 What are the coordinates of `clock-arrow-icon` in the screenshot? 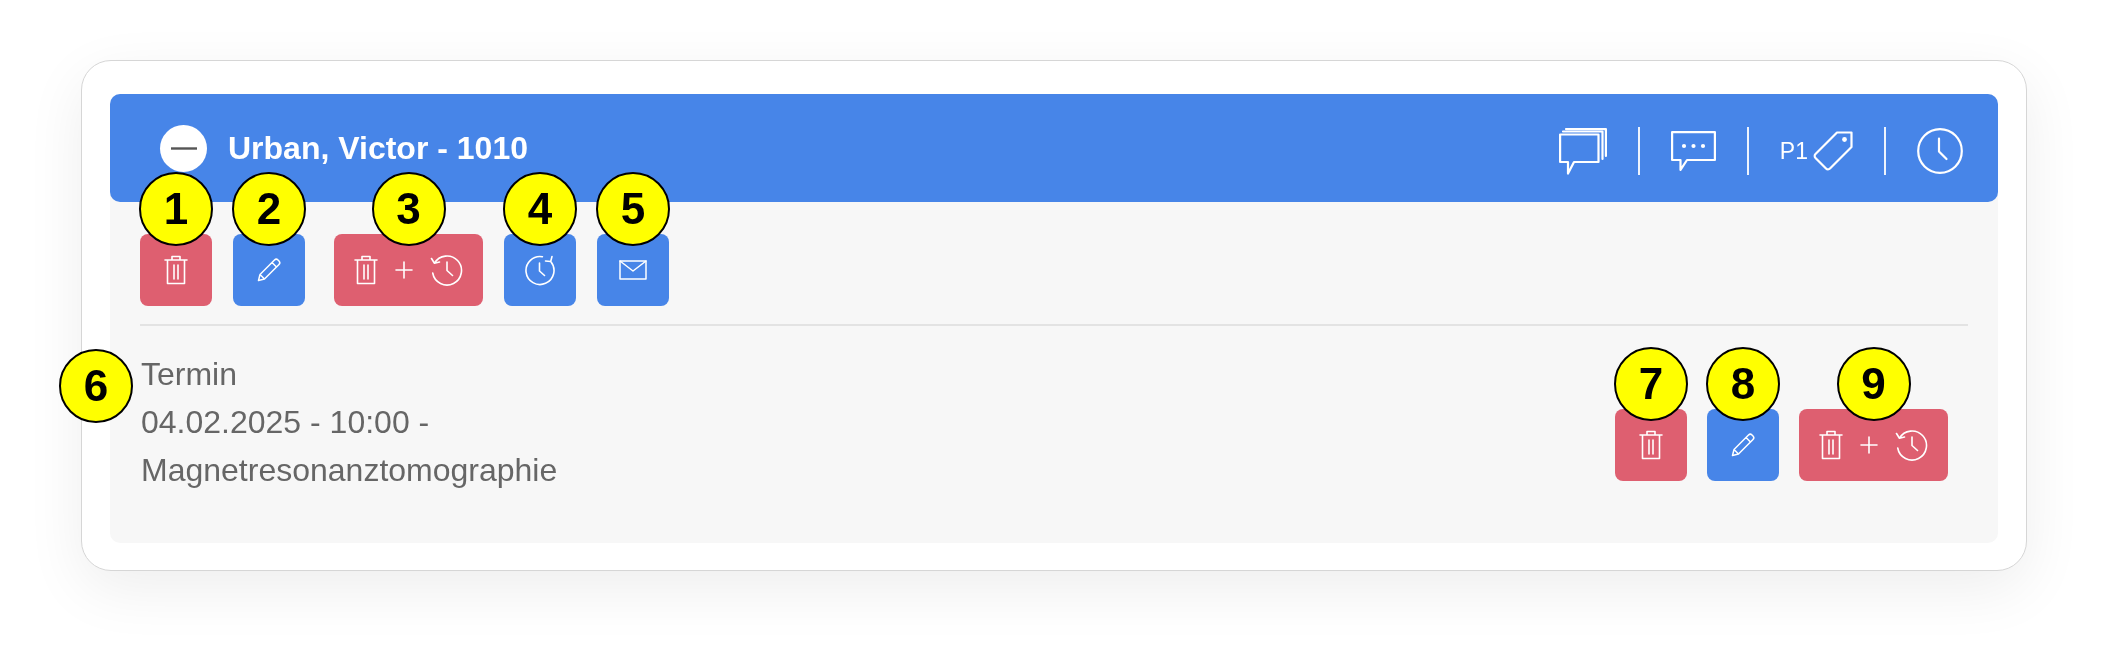 It's located at (540, 270).